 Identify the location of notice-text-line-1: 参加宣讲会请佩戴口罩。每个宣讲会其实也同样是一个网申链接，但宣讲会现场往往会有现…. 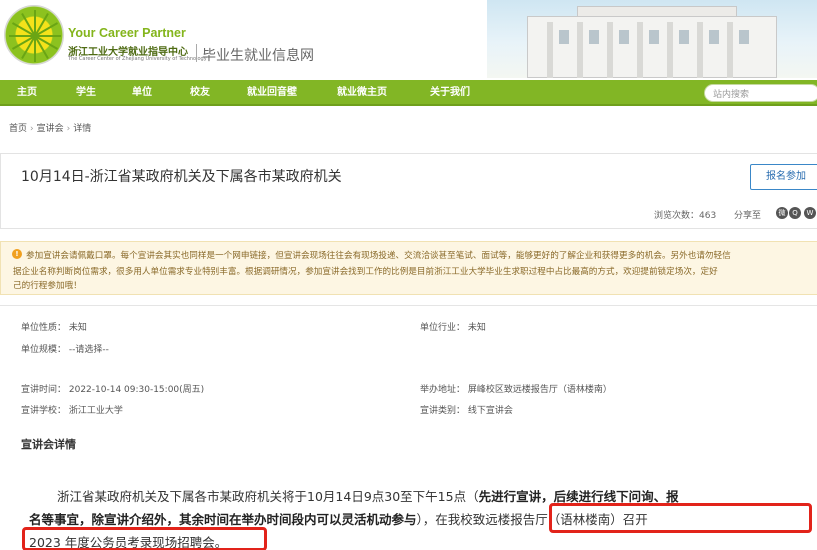
(378, 256).